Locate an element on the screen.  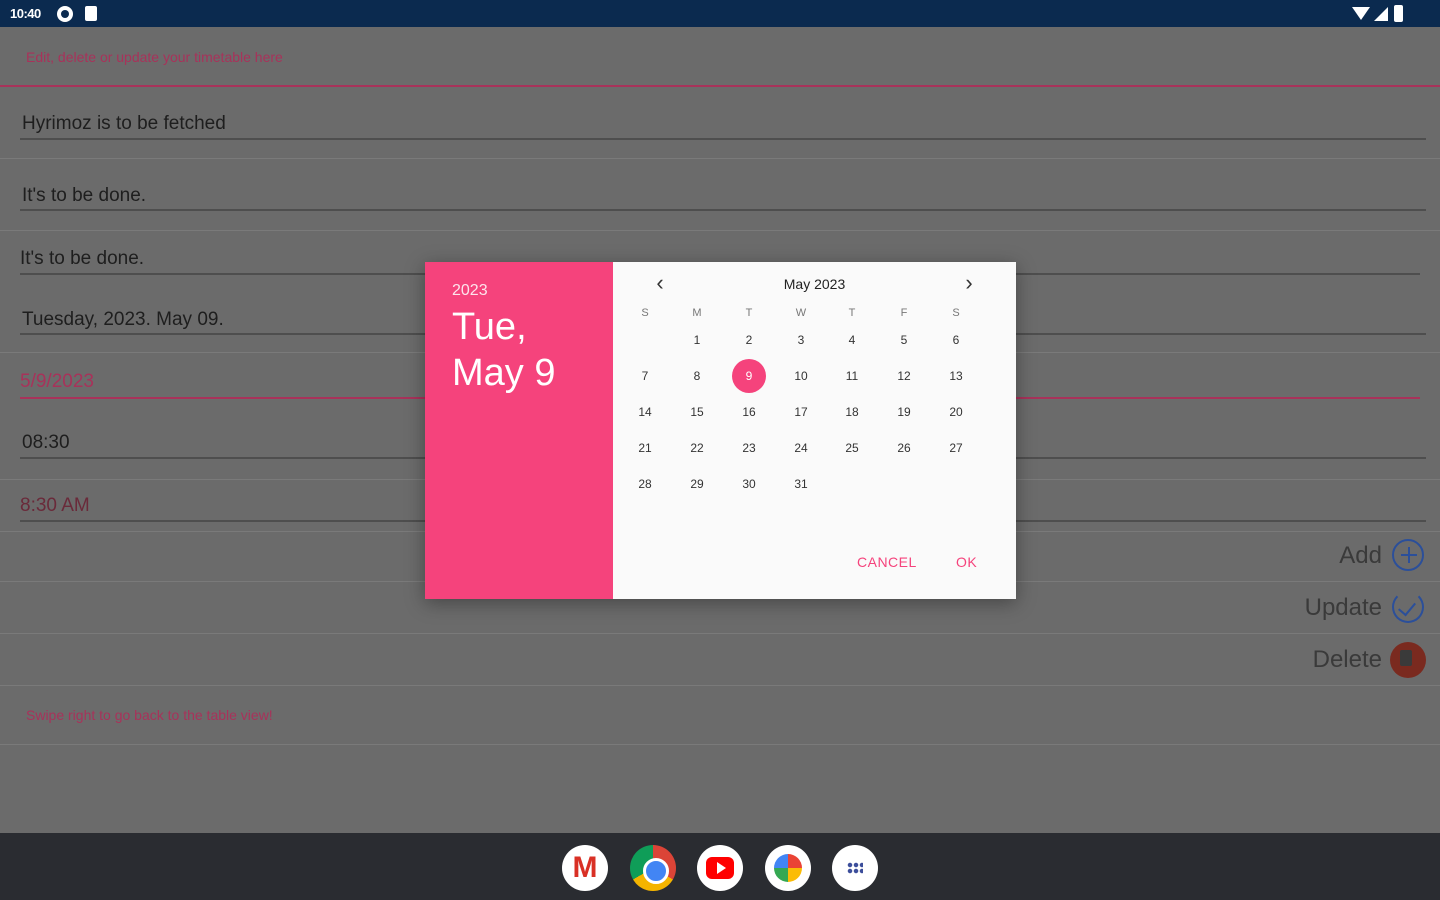
note-input: It's to be done. is located at coordinates (82, 259).